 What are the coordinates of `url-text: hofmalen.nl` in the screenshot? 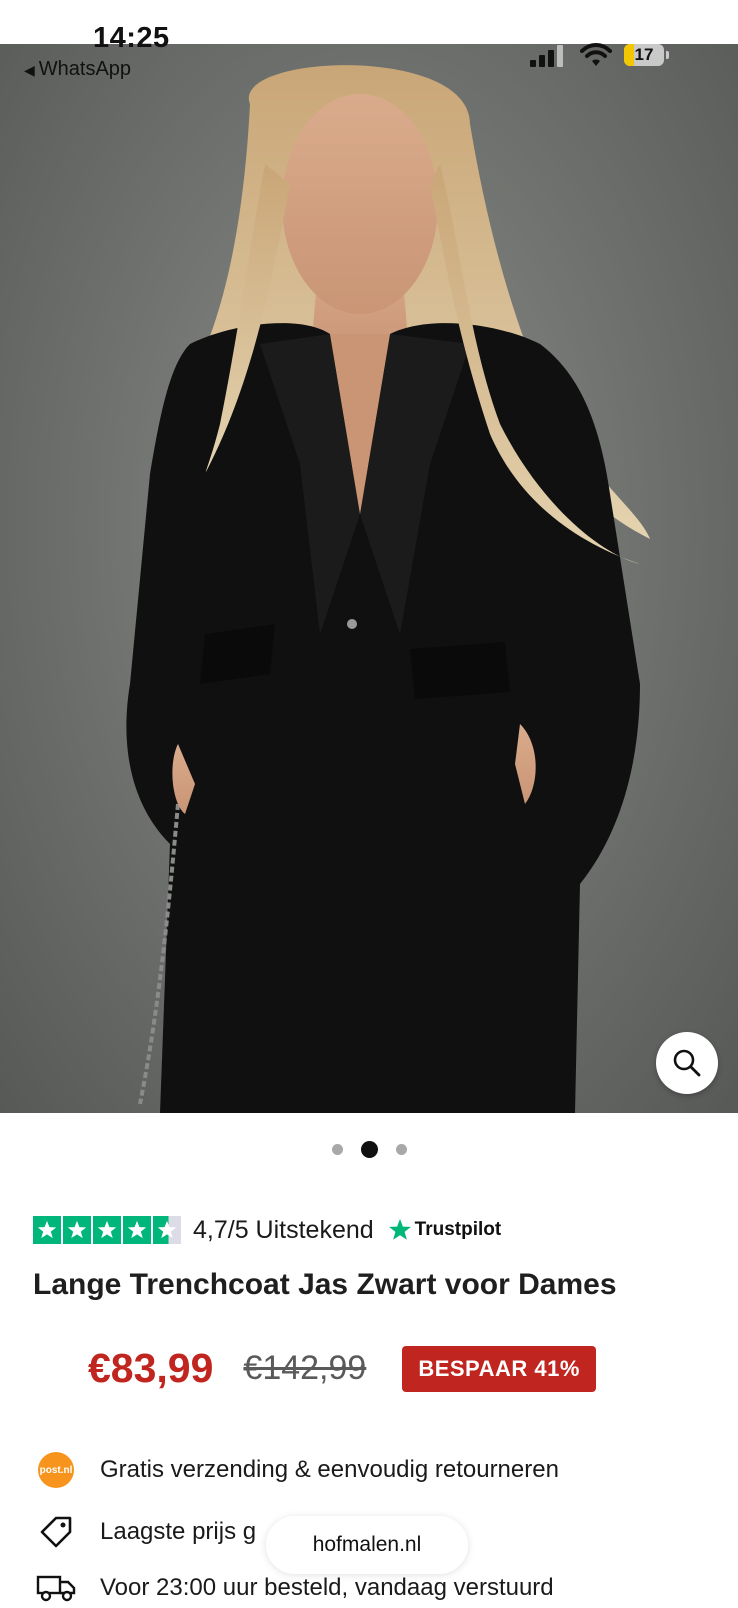 It's located at (367, 1544).